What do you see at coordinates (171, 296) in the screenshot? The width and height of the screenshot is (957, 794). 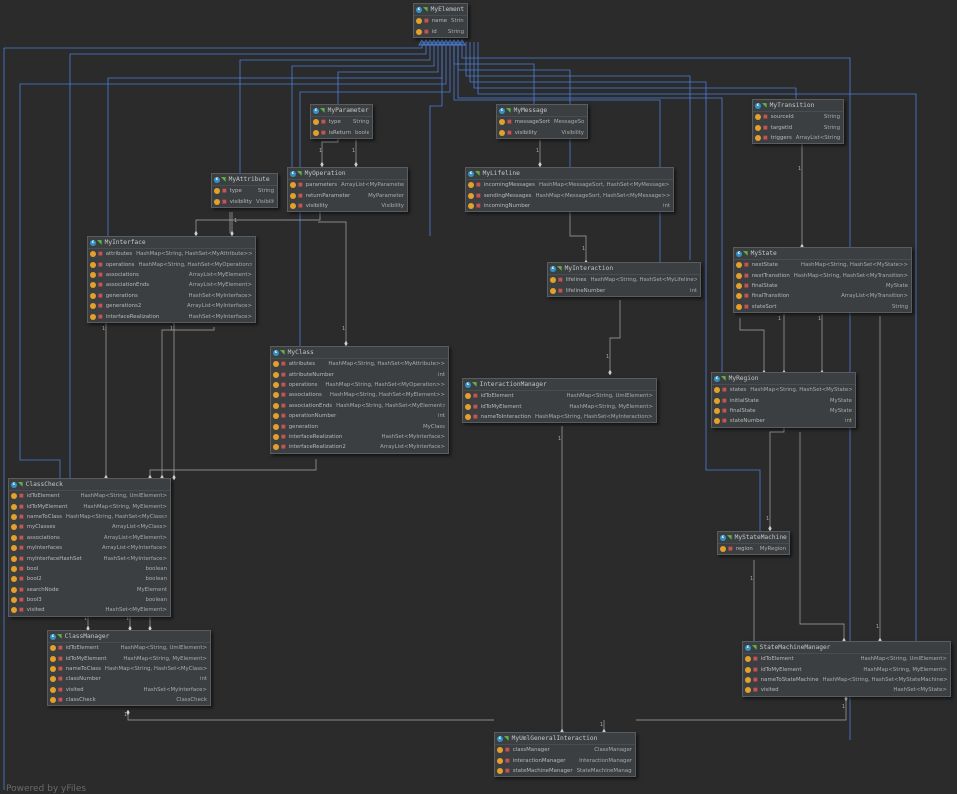 I see `field-row: ■ generations HashSet<MyInterface>` at bounding box center [171, 296].